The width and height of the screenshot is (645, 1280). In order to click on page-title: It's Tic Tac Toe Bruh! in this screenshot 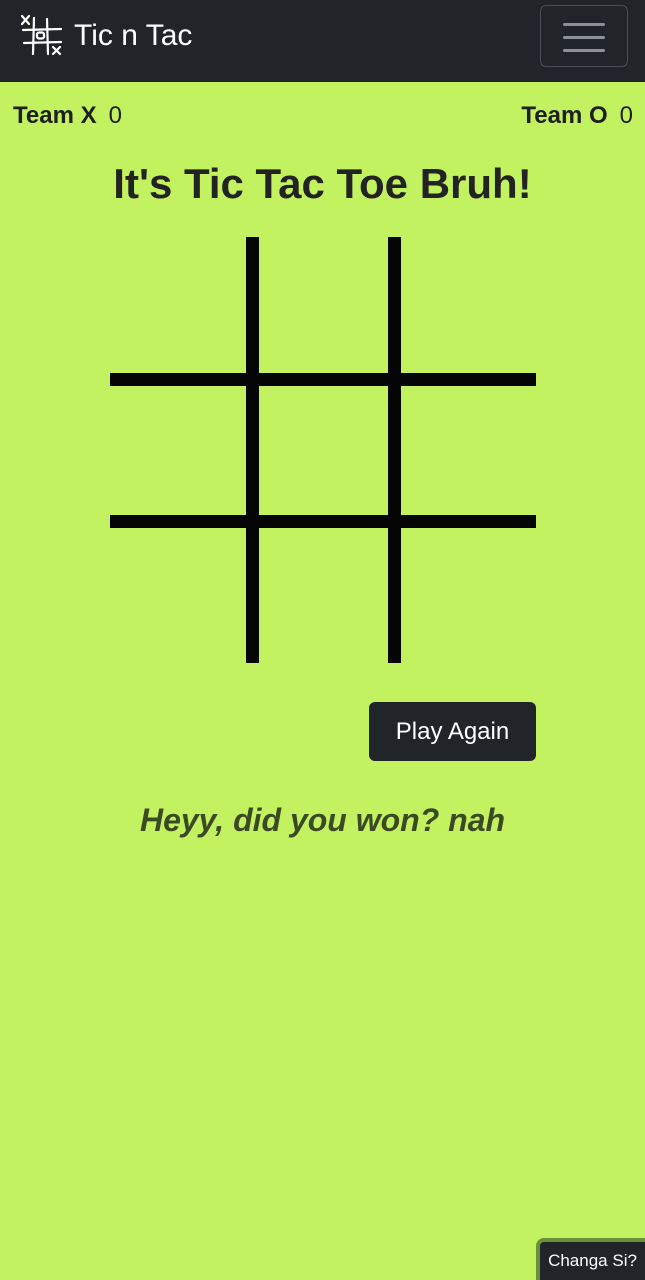, I will do `click(322, 183)`.